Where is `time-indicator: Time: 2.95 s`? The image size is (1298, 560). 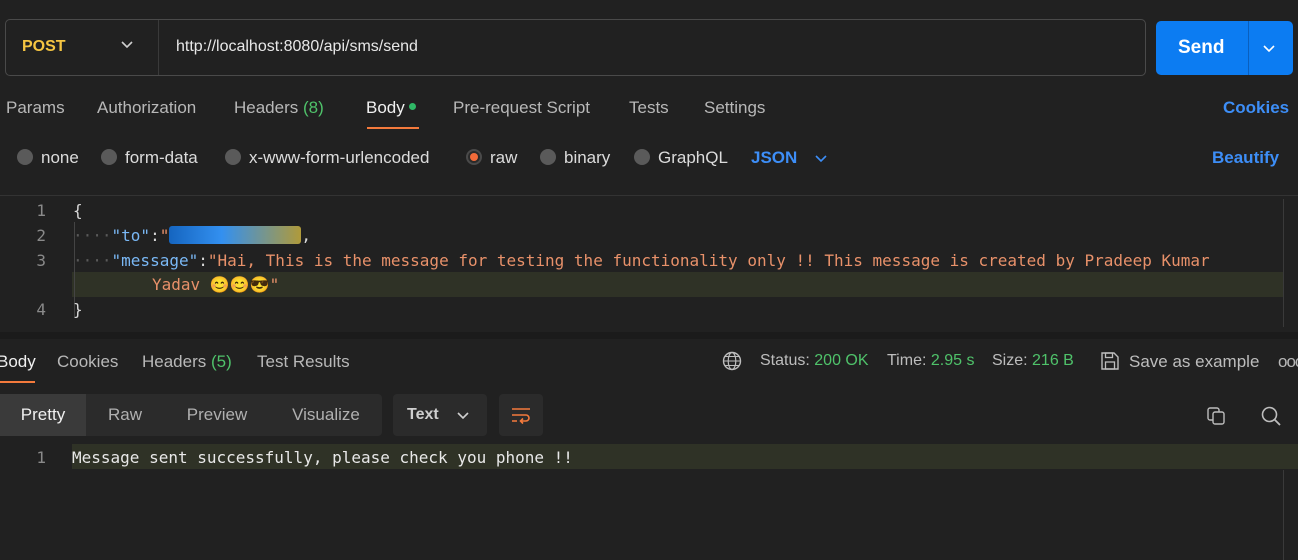 time-indicator: Time: 2.95 s is located at coordinates (930, 361).